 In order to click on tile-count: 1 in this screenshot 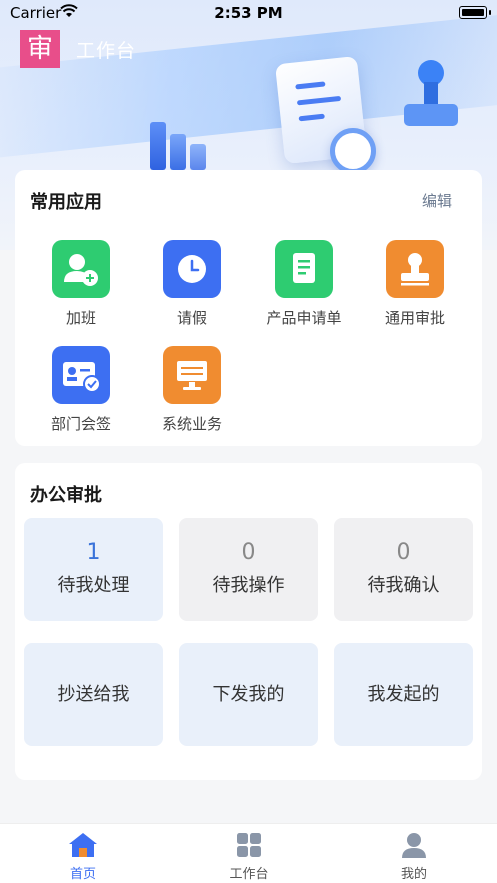, I will do `click(93, 552)`.